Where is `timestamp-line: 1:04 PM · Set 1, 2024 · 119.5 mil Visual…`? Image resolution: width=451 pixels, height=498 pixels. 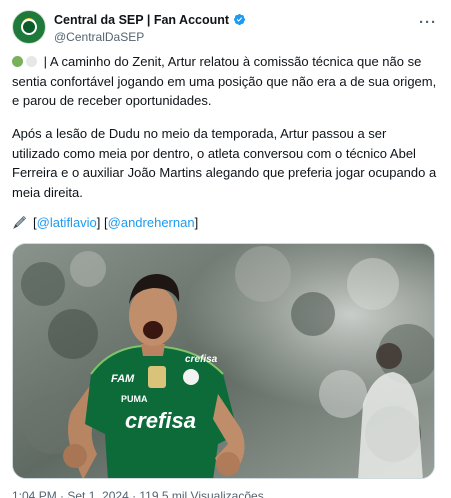 timestamp-line: 1:04 PM · Set 1, 2024 · 119.5 mil Visual… is located at coordinates (138, 493).